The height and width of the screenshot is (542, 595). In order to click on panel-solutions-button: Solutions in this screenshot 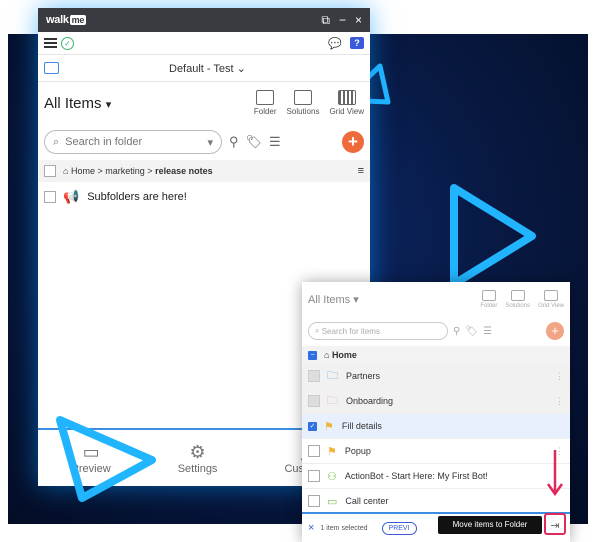, I will do `click(517, 299)`.